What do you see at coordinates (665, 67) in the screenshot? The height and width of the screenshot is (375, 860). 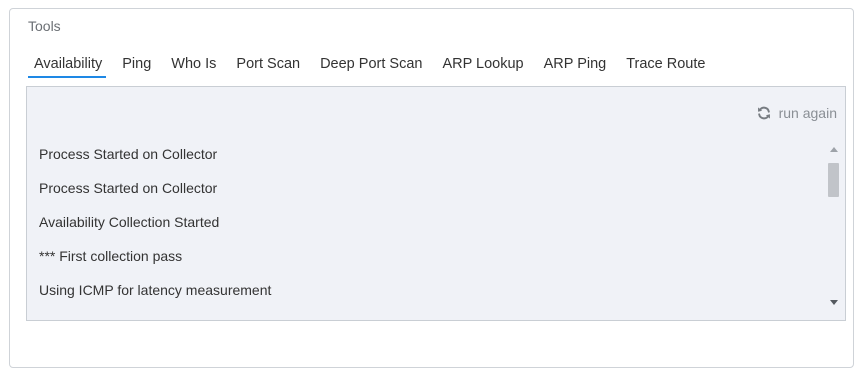 I see `tab-trace-route: Trace Route` at bounding box center [665, 67].